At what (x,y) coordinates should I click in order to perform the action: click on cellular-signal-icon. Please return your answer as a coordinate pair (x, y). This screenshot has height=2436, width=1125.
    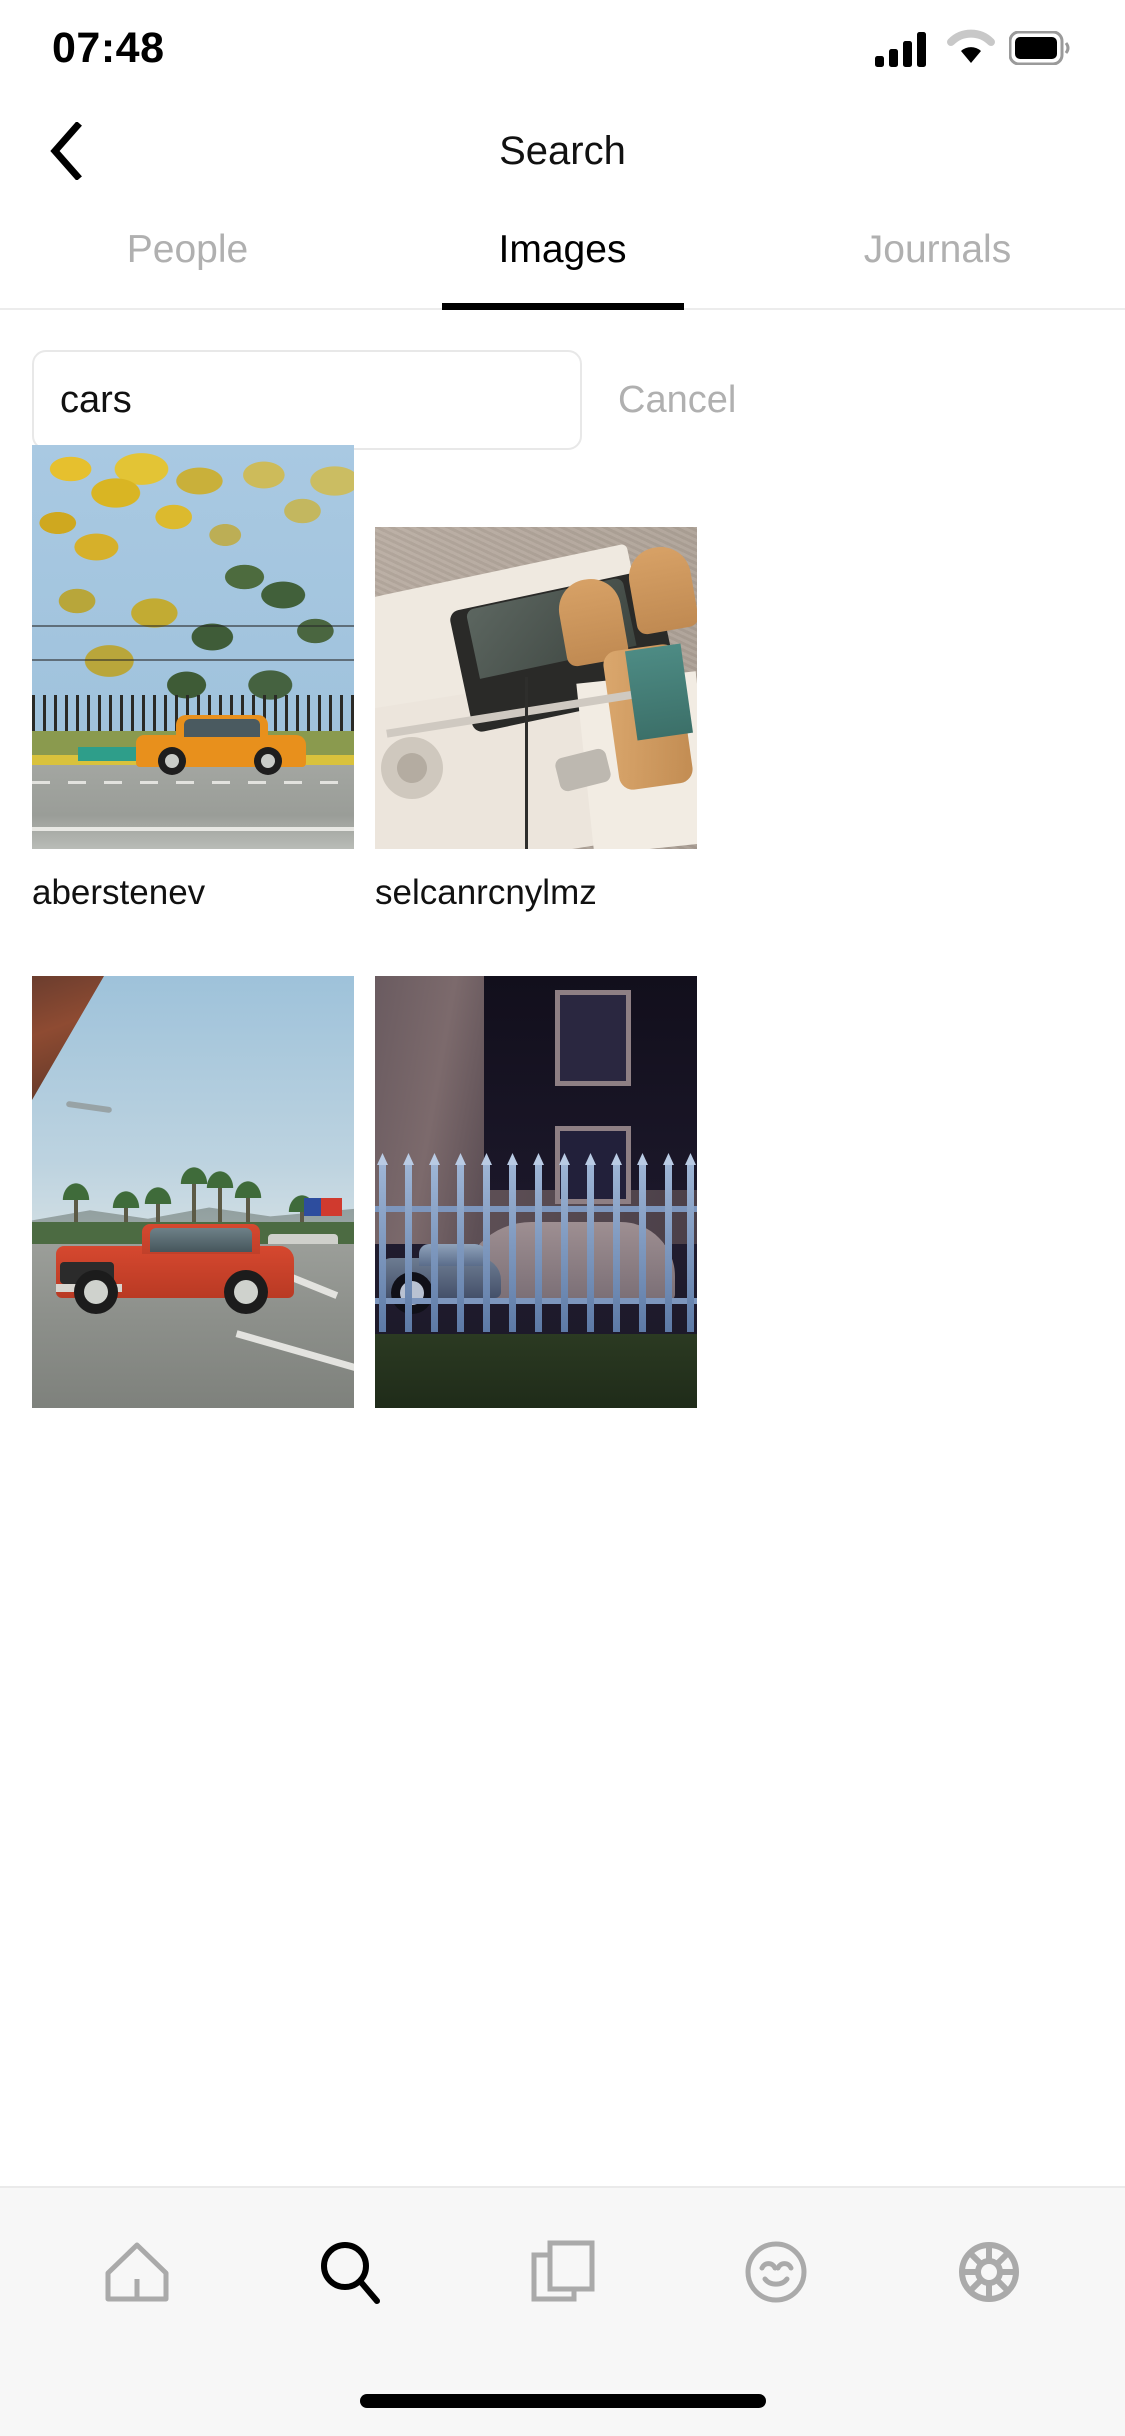
    Looking at the image, I should click on (900, 49).